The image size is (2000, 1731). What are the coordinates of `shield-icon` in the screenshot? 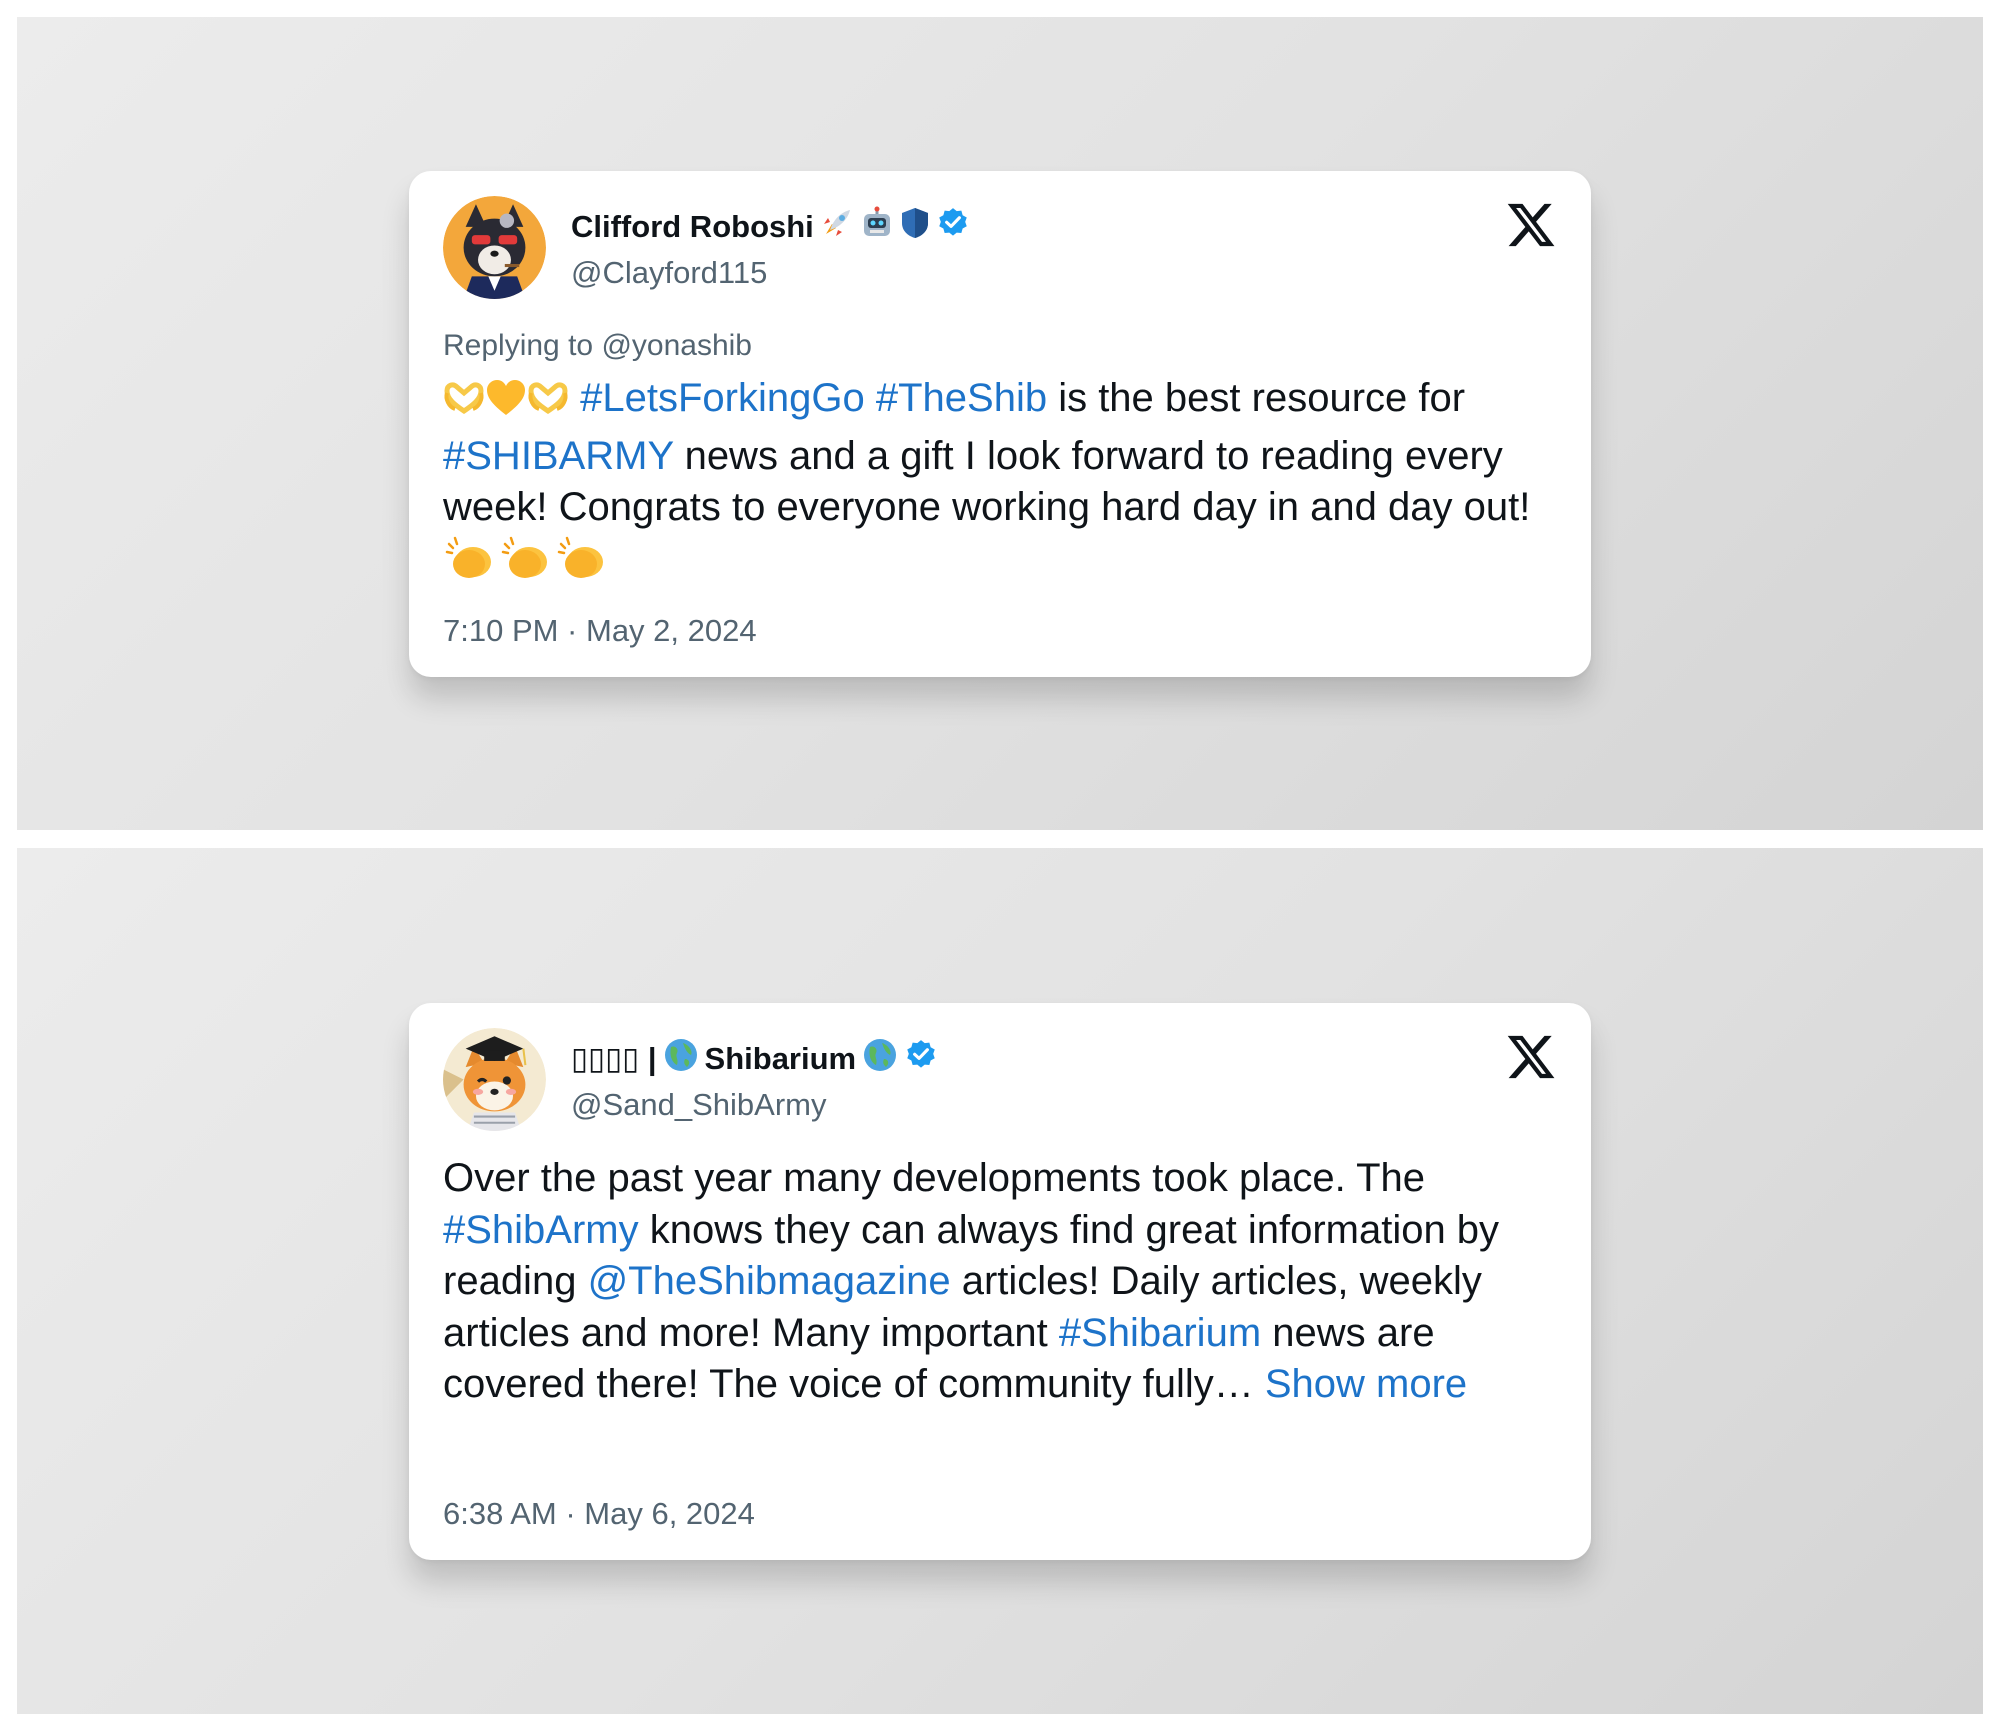 It's located at (915, 227).